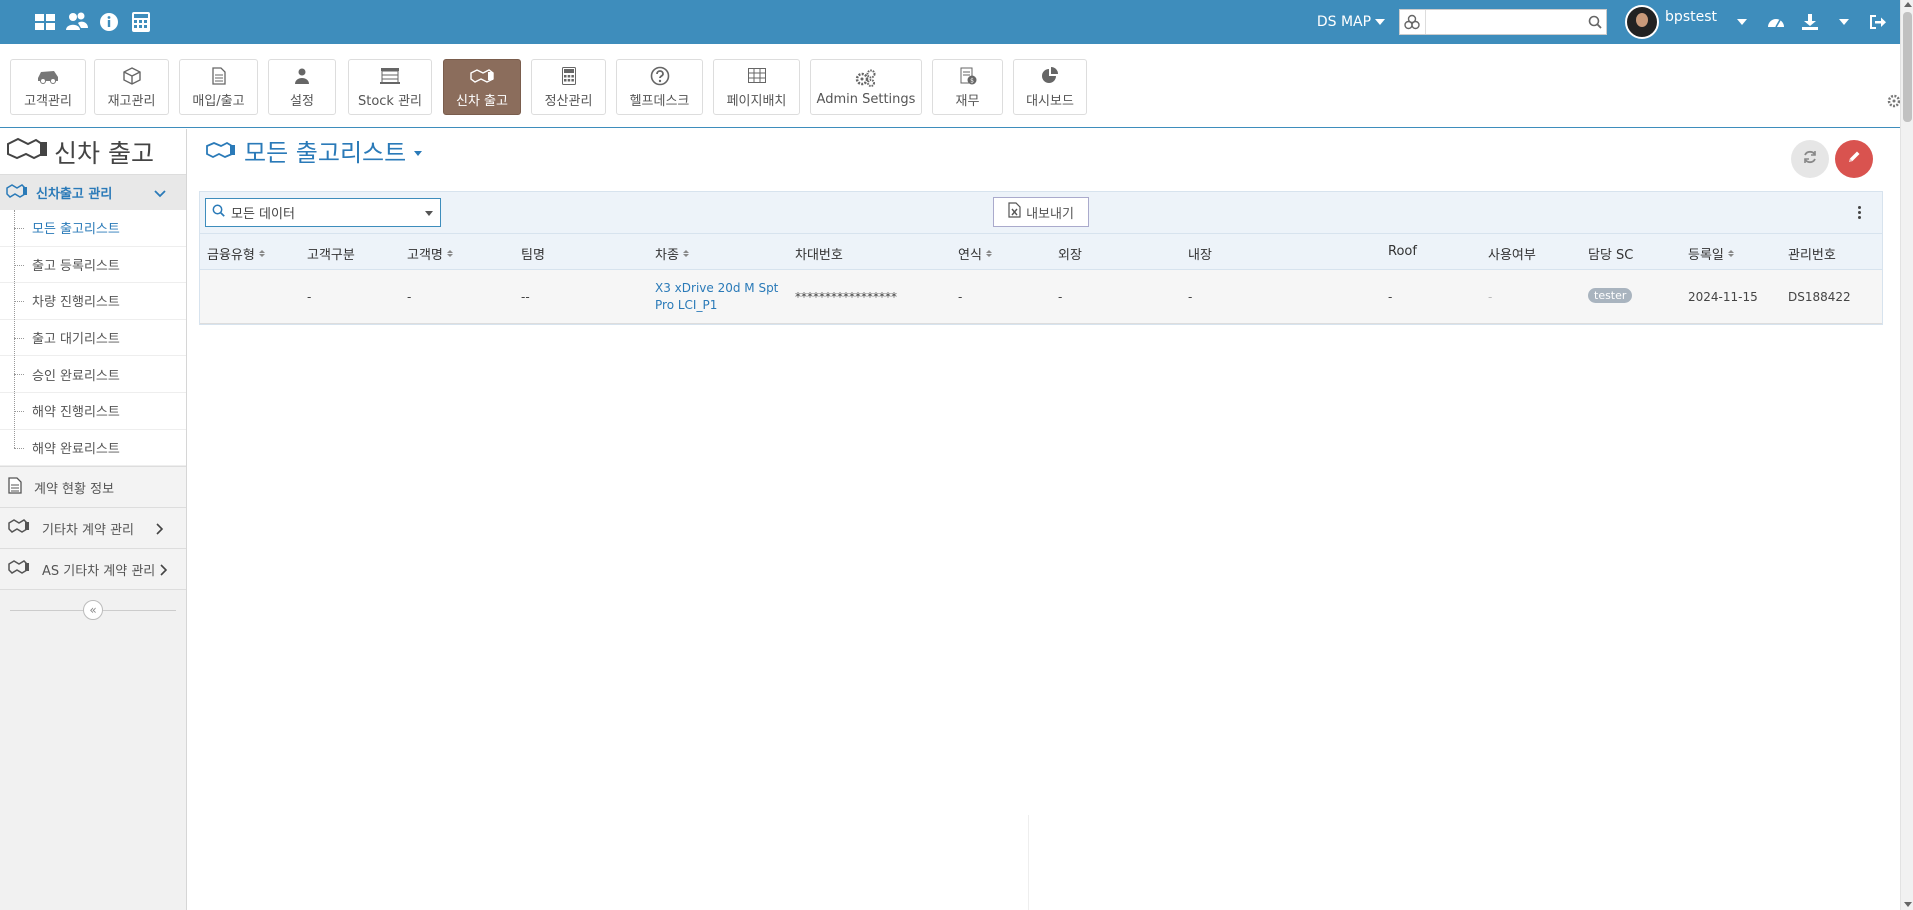 The height and width of the screenshot is (910, 1913). I want to click on user-menu-caret, so click(1742, 22).